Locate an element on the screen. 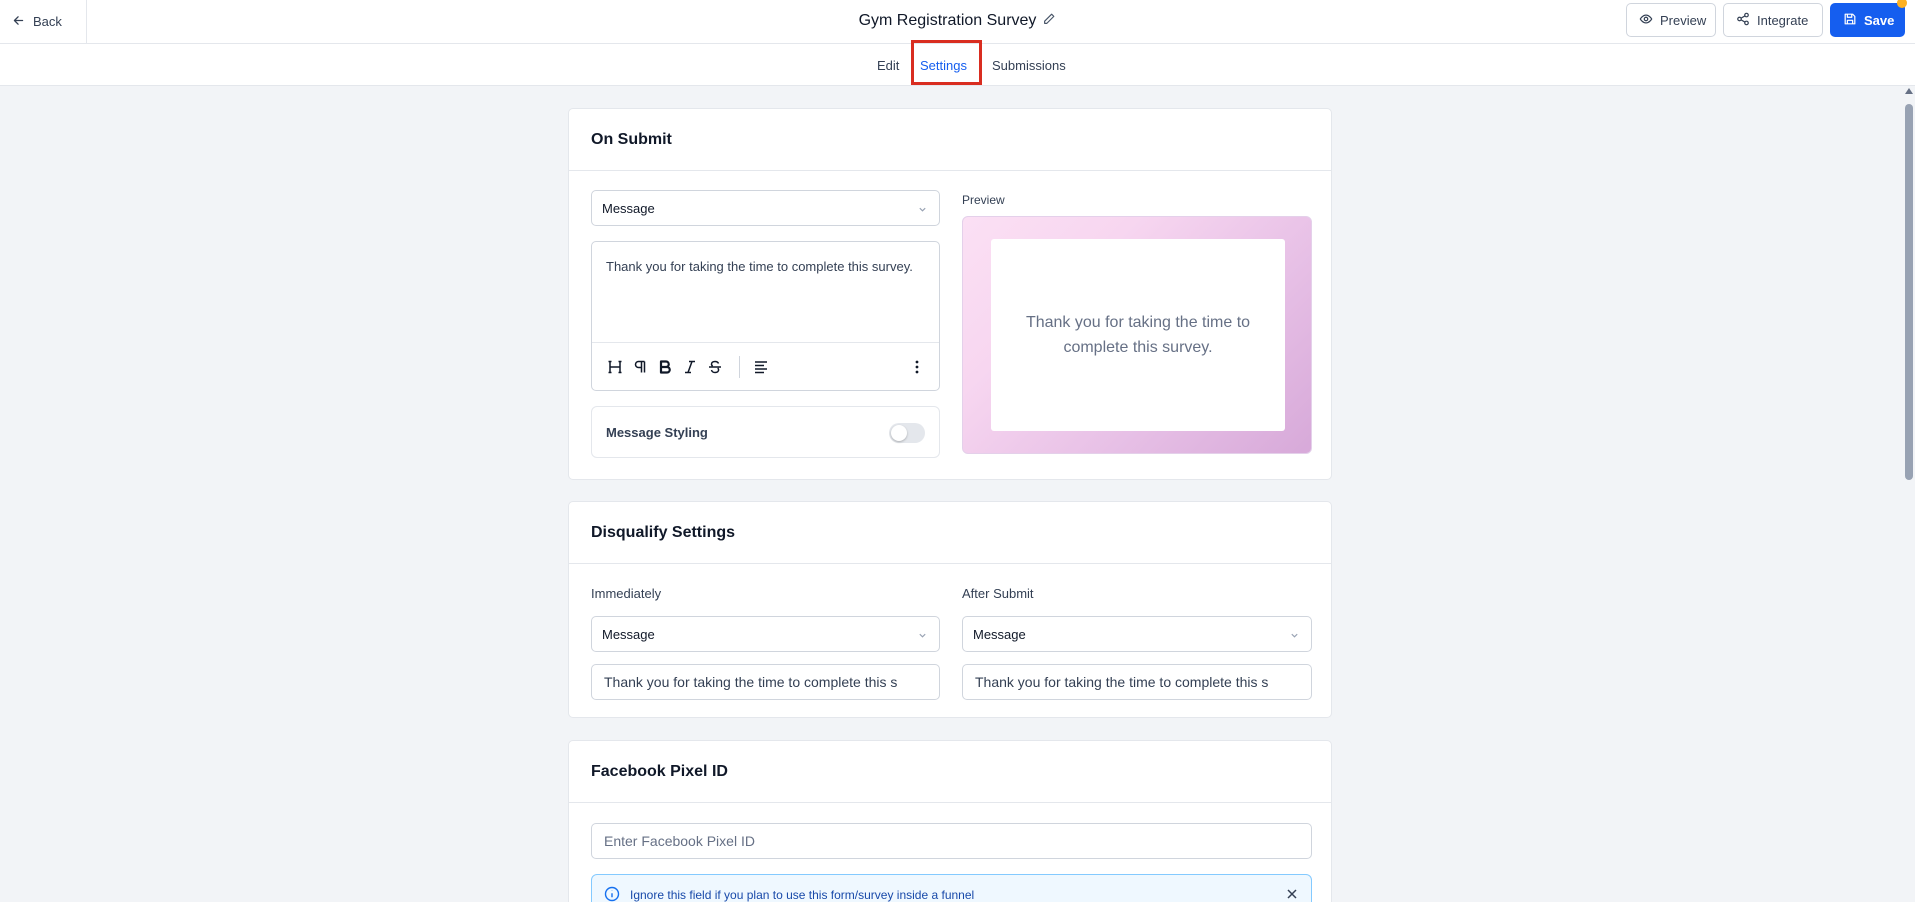  more-vertical-icon is located at coordinates (917, 367).